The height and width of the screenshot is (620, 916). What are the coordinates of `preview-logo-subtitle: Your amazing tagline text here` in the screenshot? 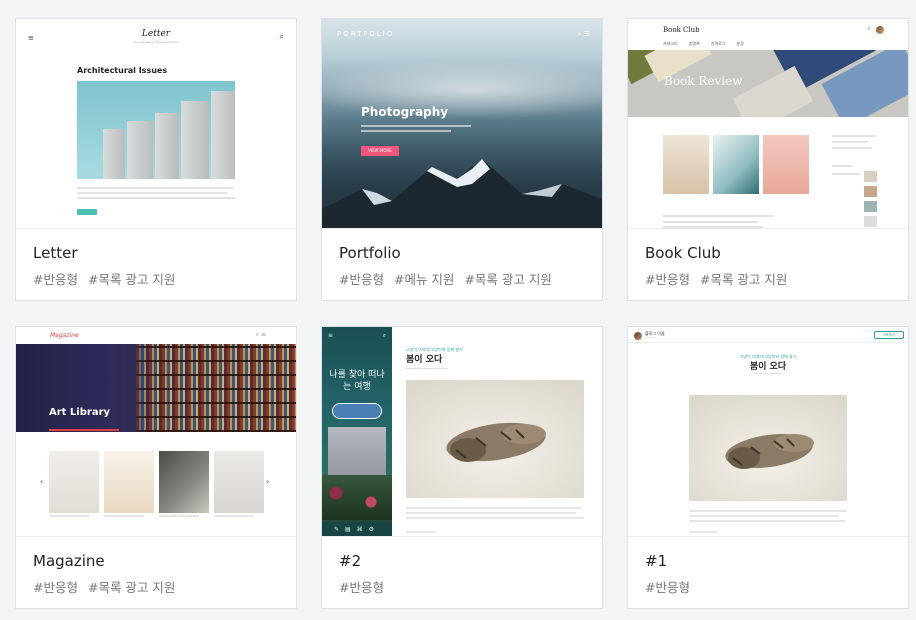 It's located at (156, 42).